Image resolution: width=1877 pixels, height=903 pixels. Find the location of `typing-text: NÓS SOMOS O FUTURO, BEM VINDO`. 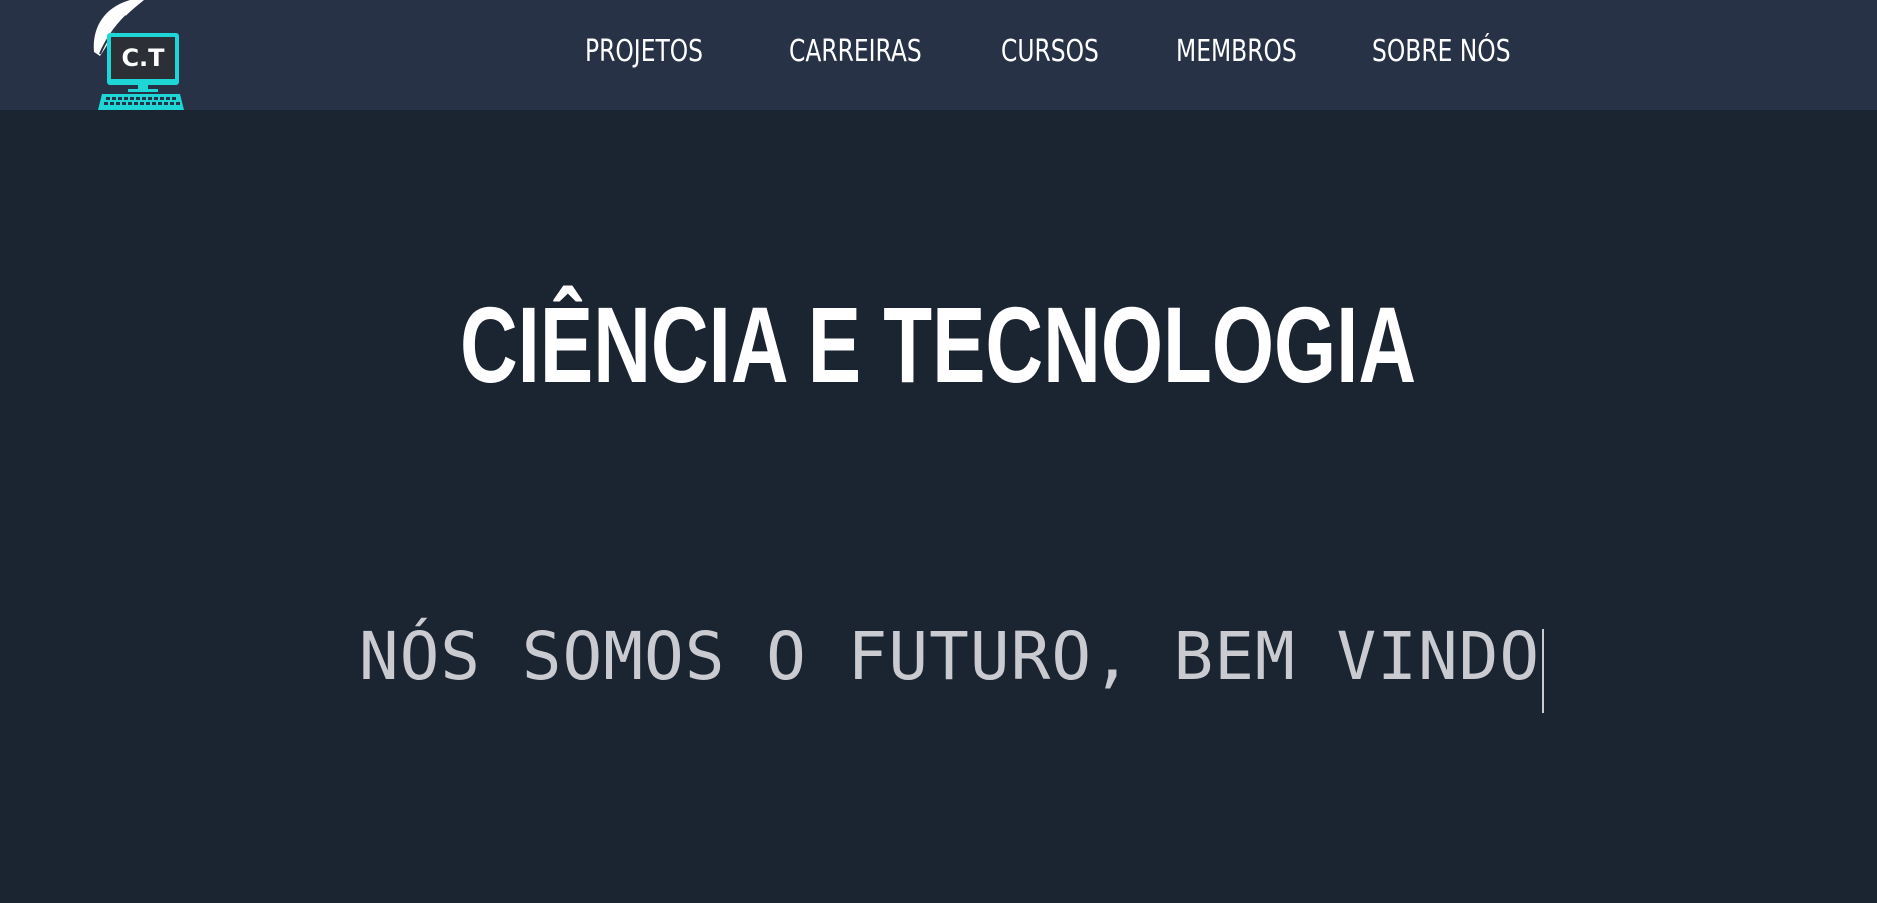

typing-text: NÓS SOMOS O FUTURO, BEM VINDO is located at coordinates (949, 656).